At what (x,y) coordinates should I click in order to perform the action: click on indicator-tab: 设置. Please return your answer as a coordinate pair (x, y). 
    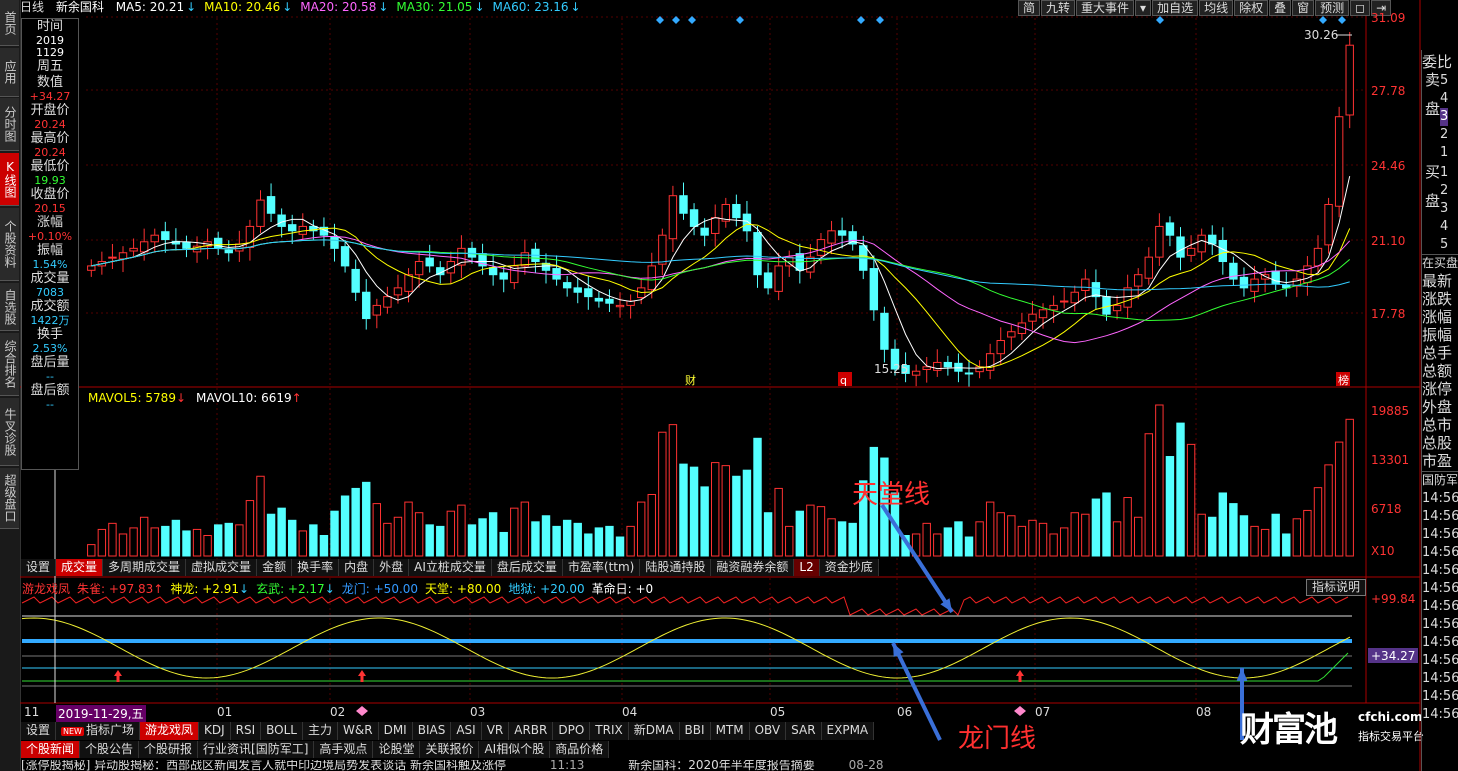
    Looking at the image, I should click on (39, 731).